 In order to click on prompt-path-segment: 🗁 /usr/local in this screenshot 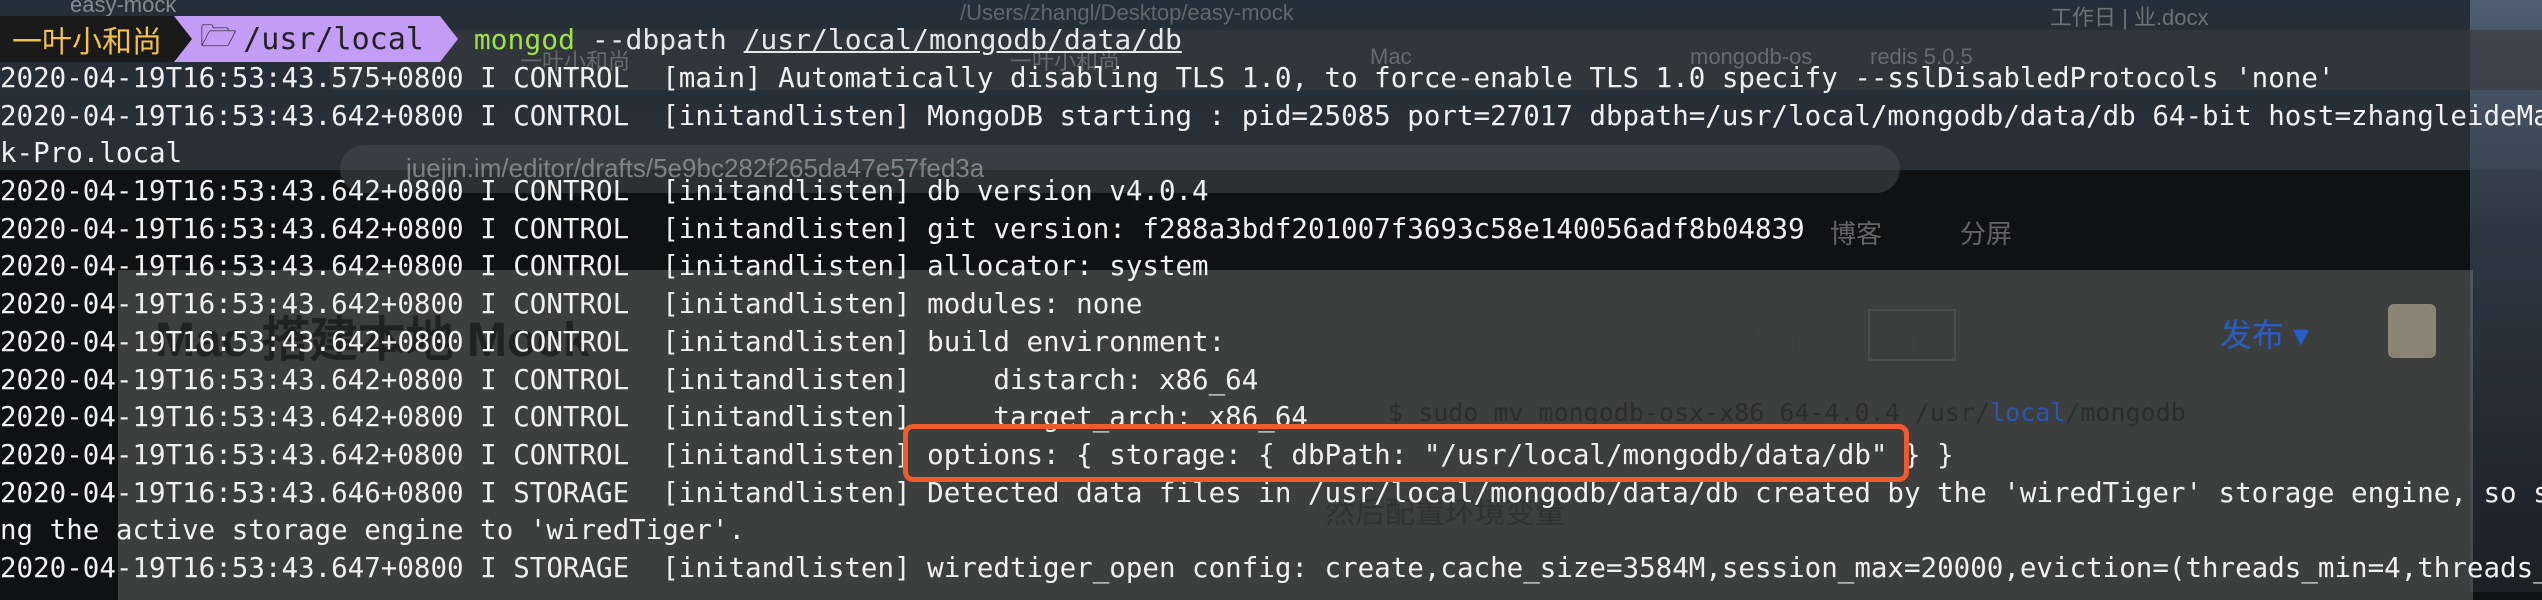, I will do `click(316, 39)`.